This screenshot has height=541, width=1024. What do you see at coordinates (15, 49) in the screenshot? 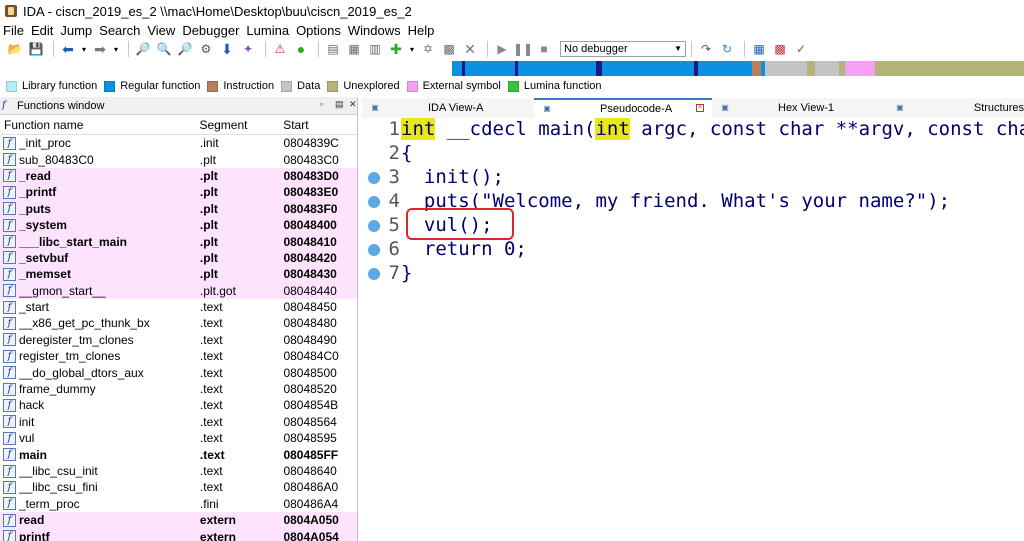
I see `open-folder-icon: 📂` at bounding box center [15, 49].